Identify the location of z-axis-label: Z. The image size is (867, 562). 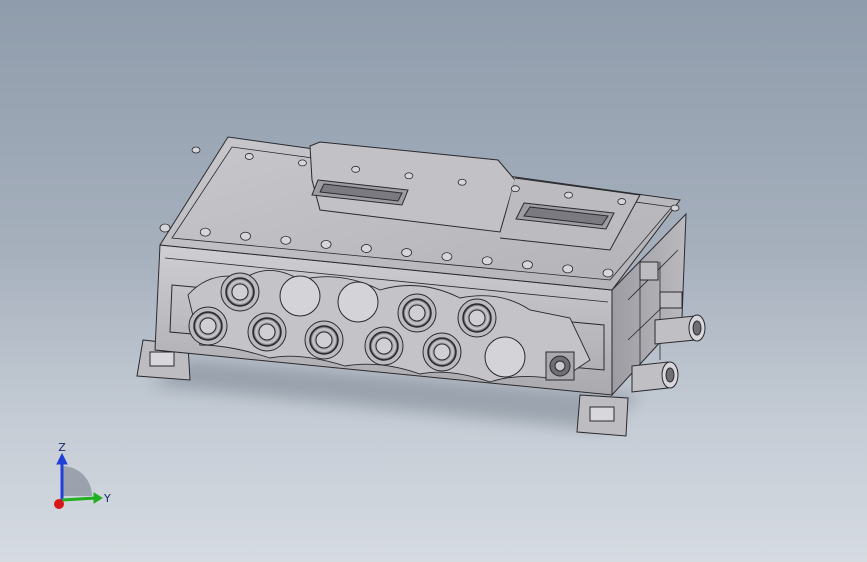
(62, 447).